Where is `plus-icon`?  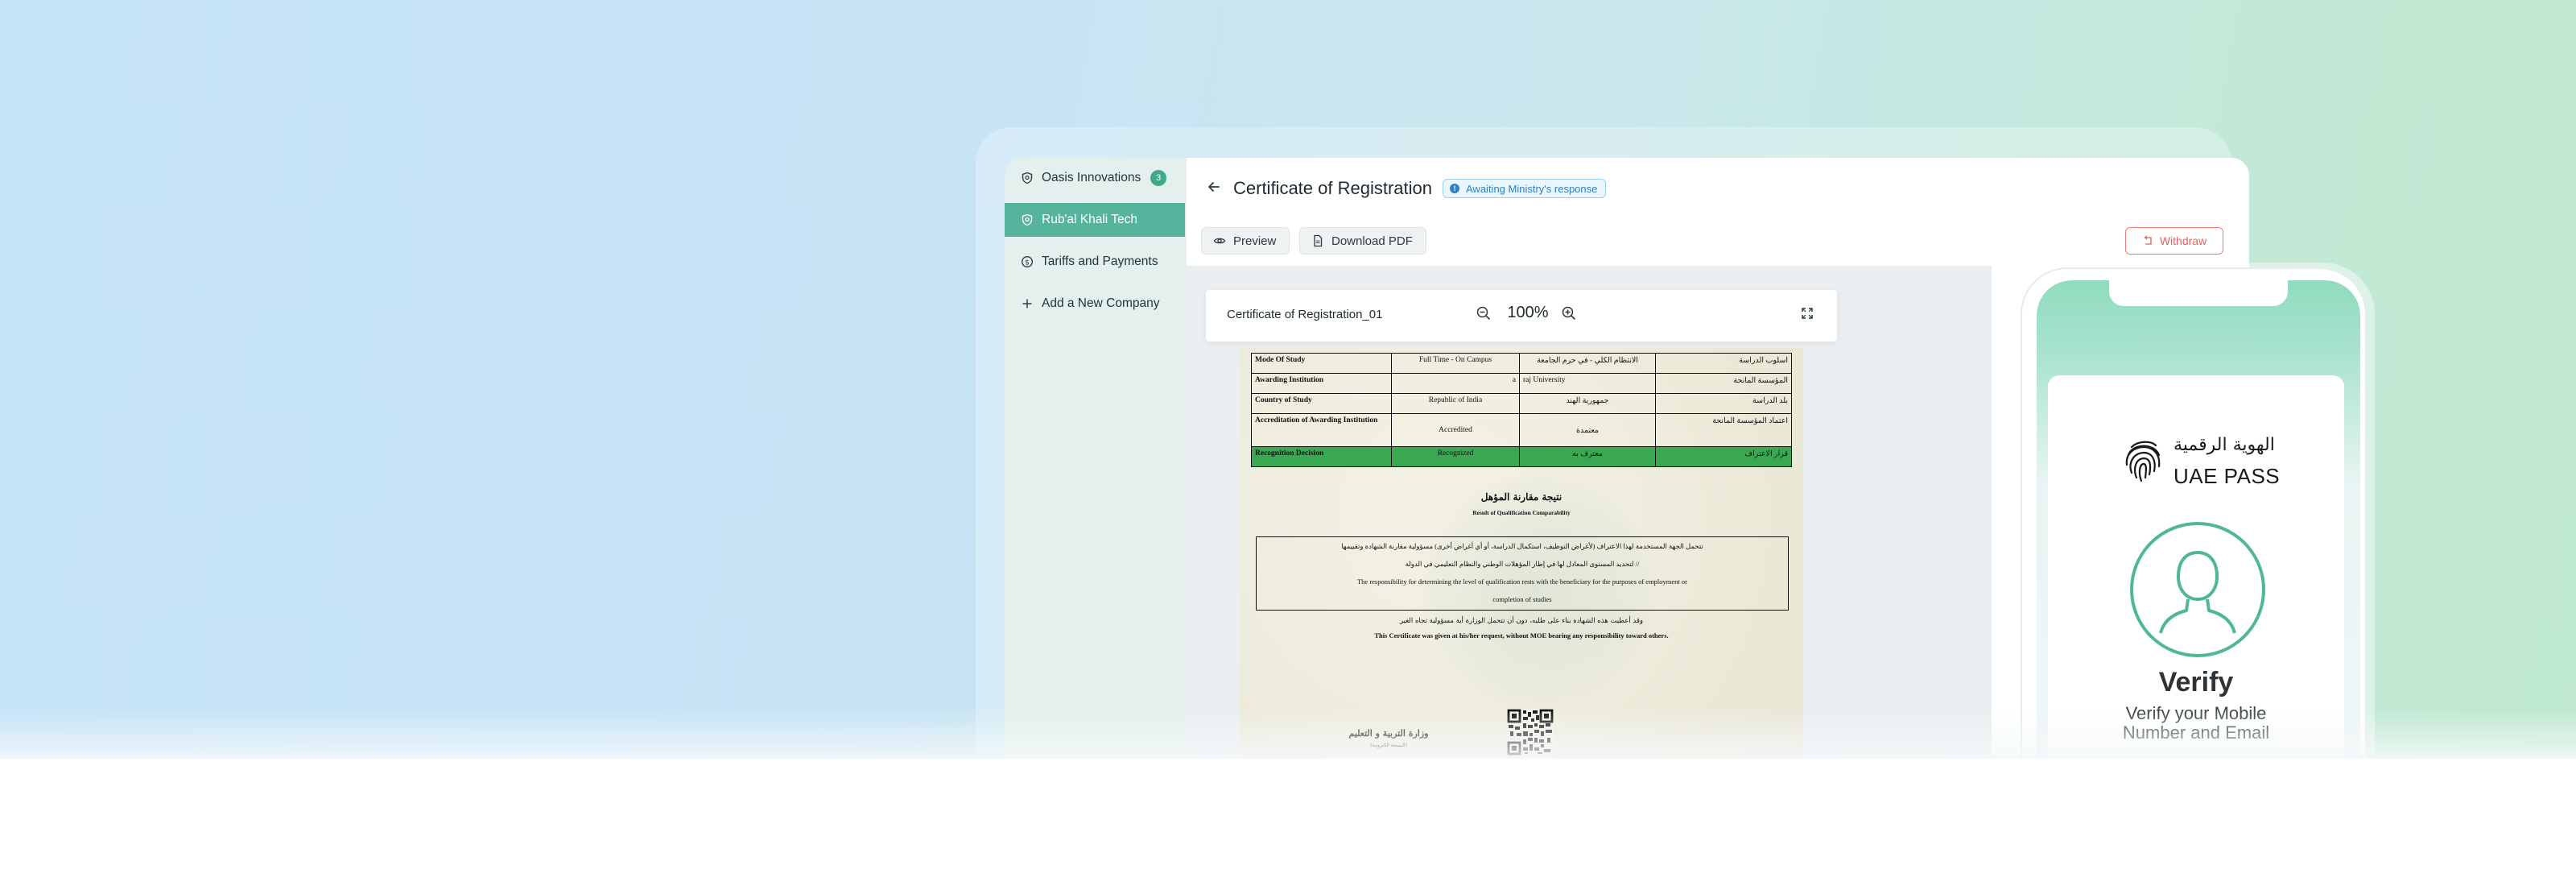 plus-icon is located at coordinates (1027, 303).